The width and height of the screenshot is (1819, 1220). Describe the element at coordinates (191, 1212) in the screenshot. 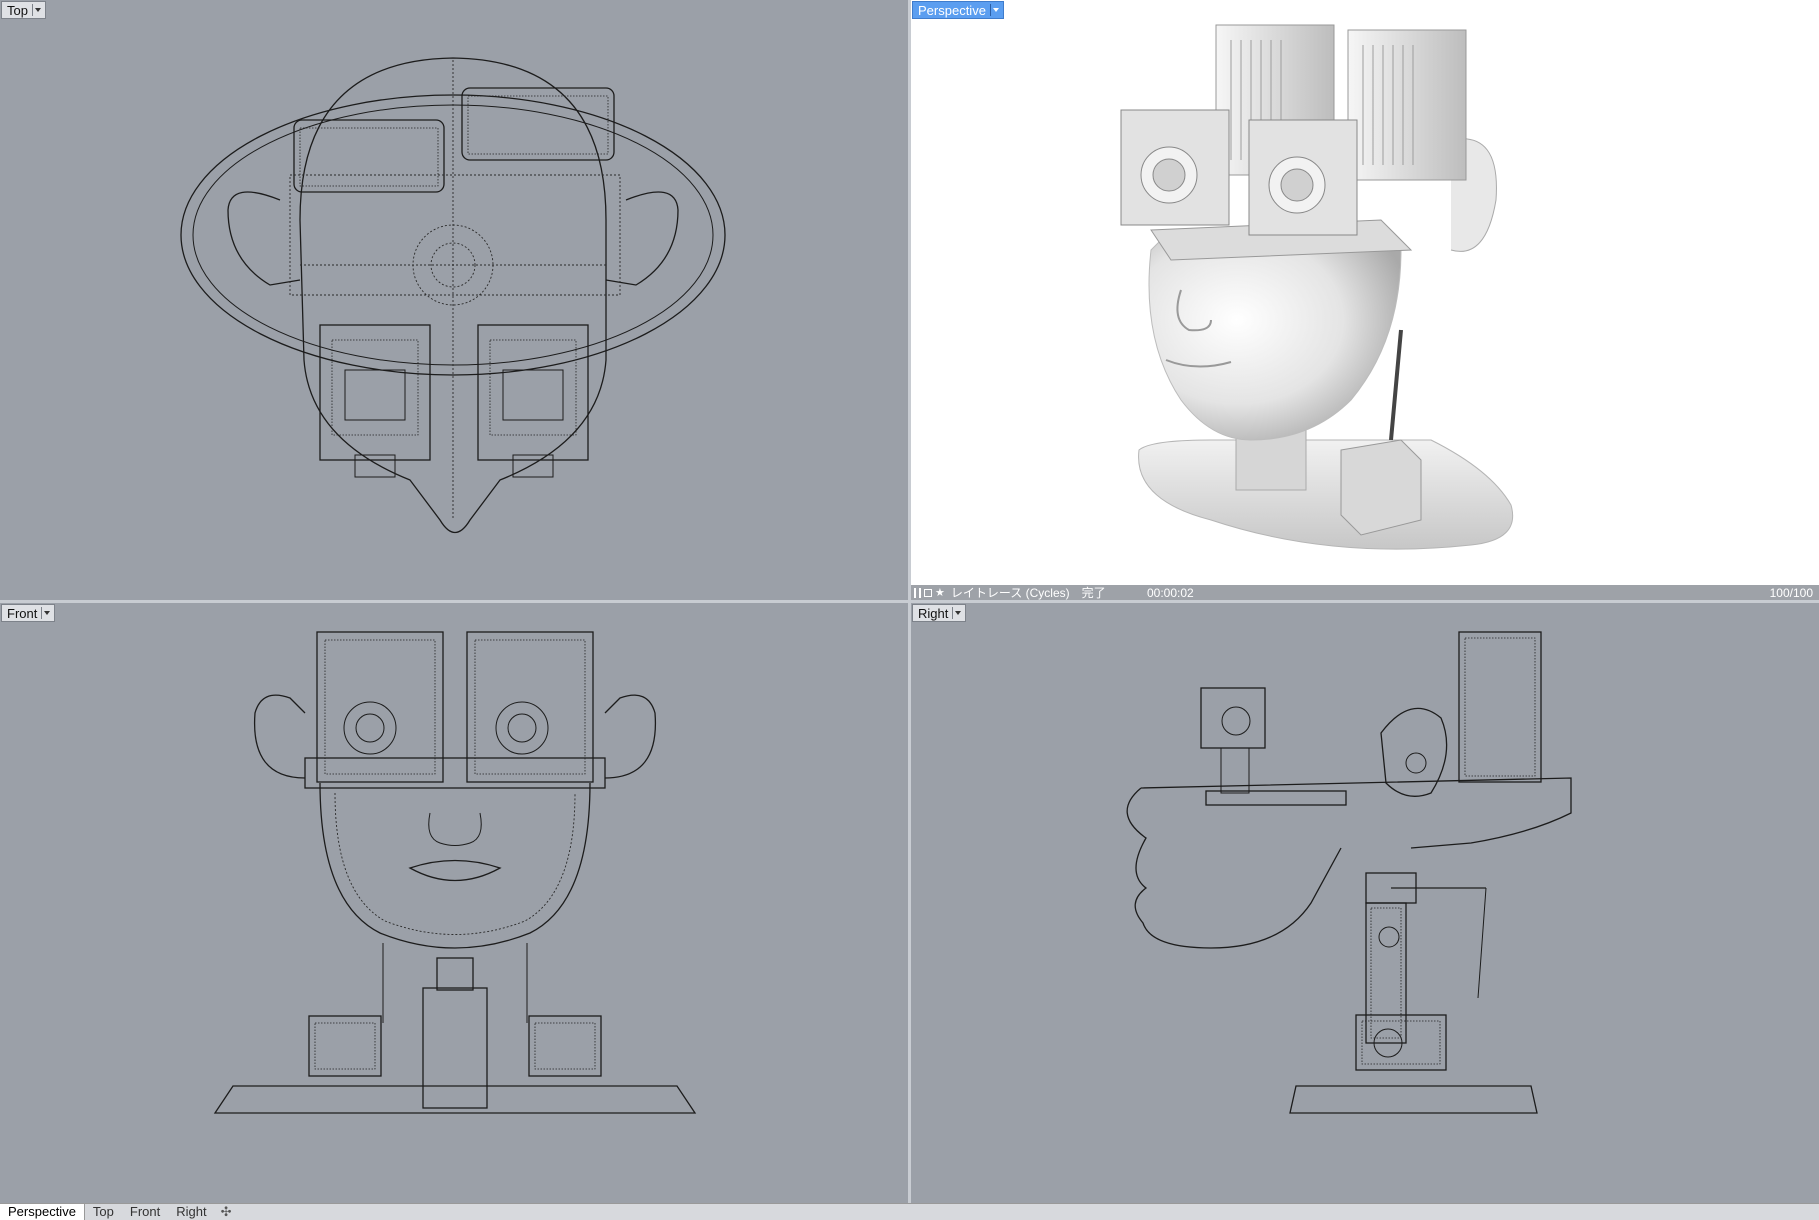

I see `tab-right: Right` at that location.